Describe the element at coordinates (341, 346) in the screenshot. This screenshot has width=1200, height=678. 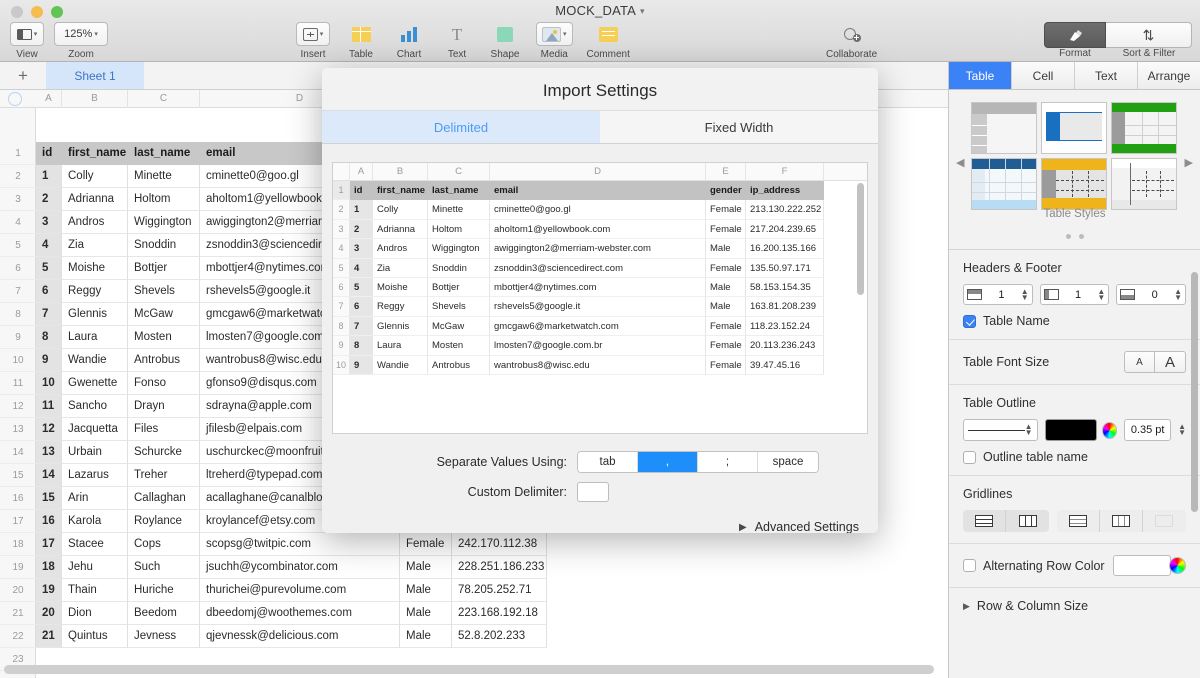
I see `preview-row-header: 9` at that location.